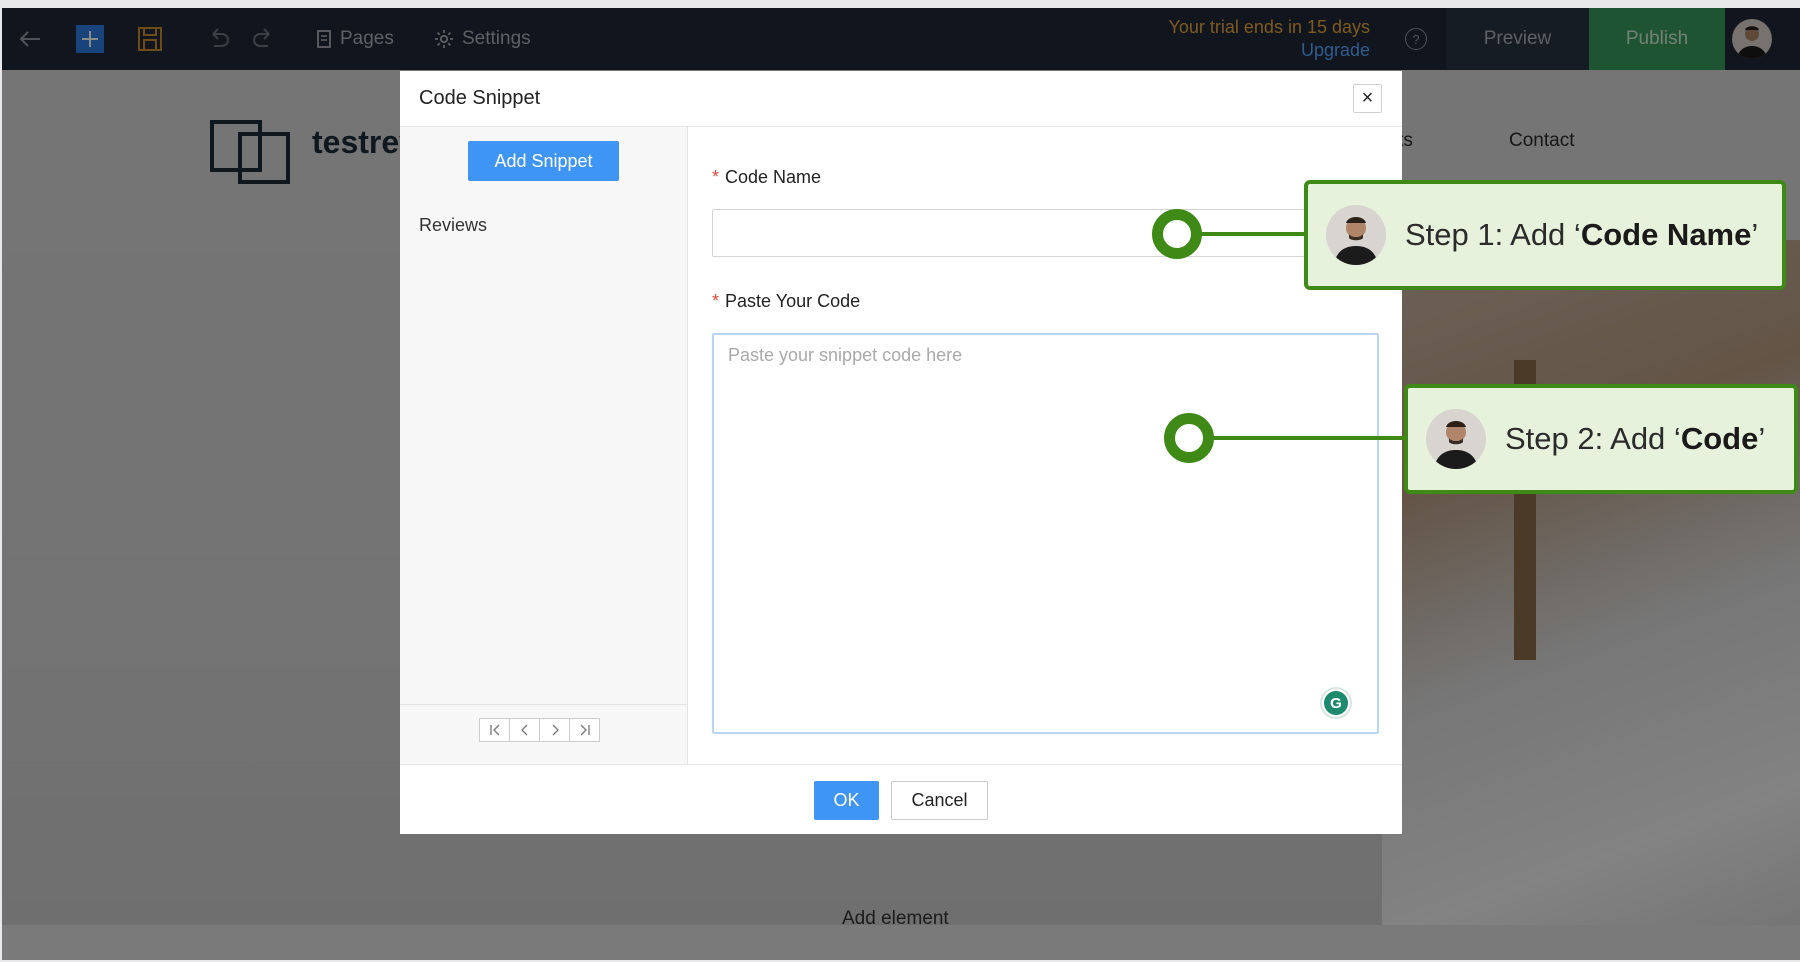  I want to click on grammarly-icon: G, so click(1336, 703).